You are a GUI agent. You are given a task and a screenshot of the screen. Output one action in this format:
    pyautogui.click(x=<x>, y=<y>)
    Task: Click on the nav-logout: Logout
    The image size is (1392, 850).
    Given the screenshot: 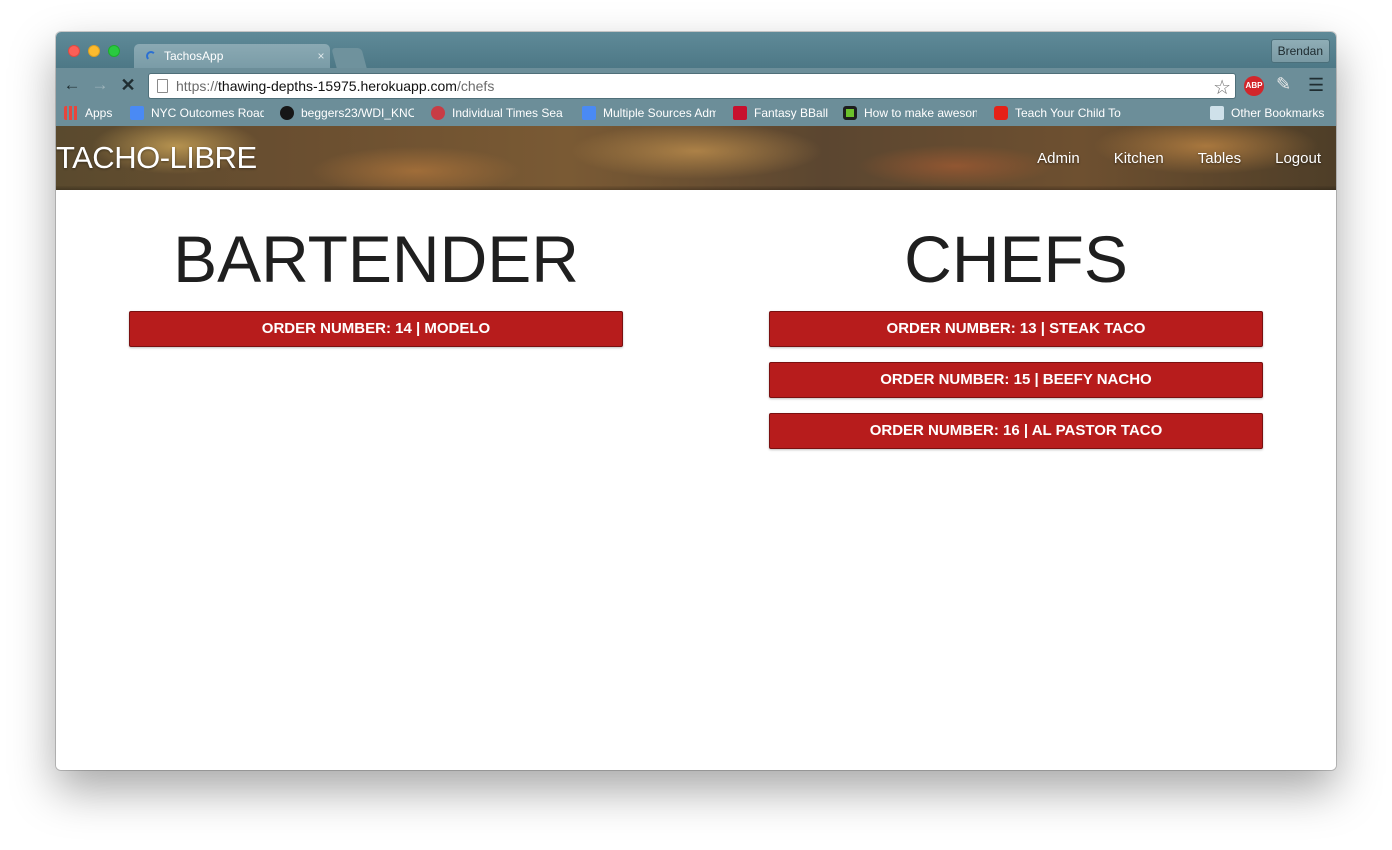 What is the action you would take?
    pyautogui.click(x=1298, y=158)
    